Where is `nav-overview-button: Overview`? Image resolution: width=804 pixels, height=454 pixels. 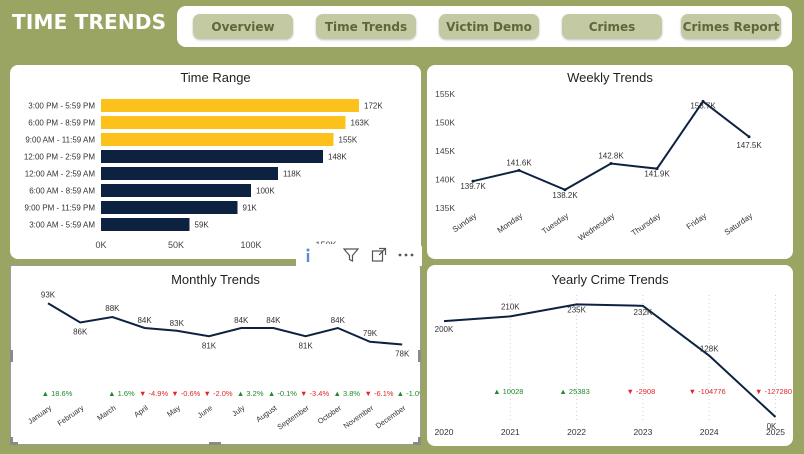 nav-overview-button: Overview is located at coordinates (243, 26).